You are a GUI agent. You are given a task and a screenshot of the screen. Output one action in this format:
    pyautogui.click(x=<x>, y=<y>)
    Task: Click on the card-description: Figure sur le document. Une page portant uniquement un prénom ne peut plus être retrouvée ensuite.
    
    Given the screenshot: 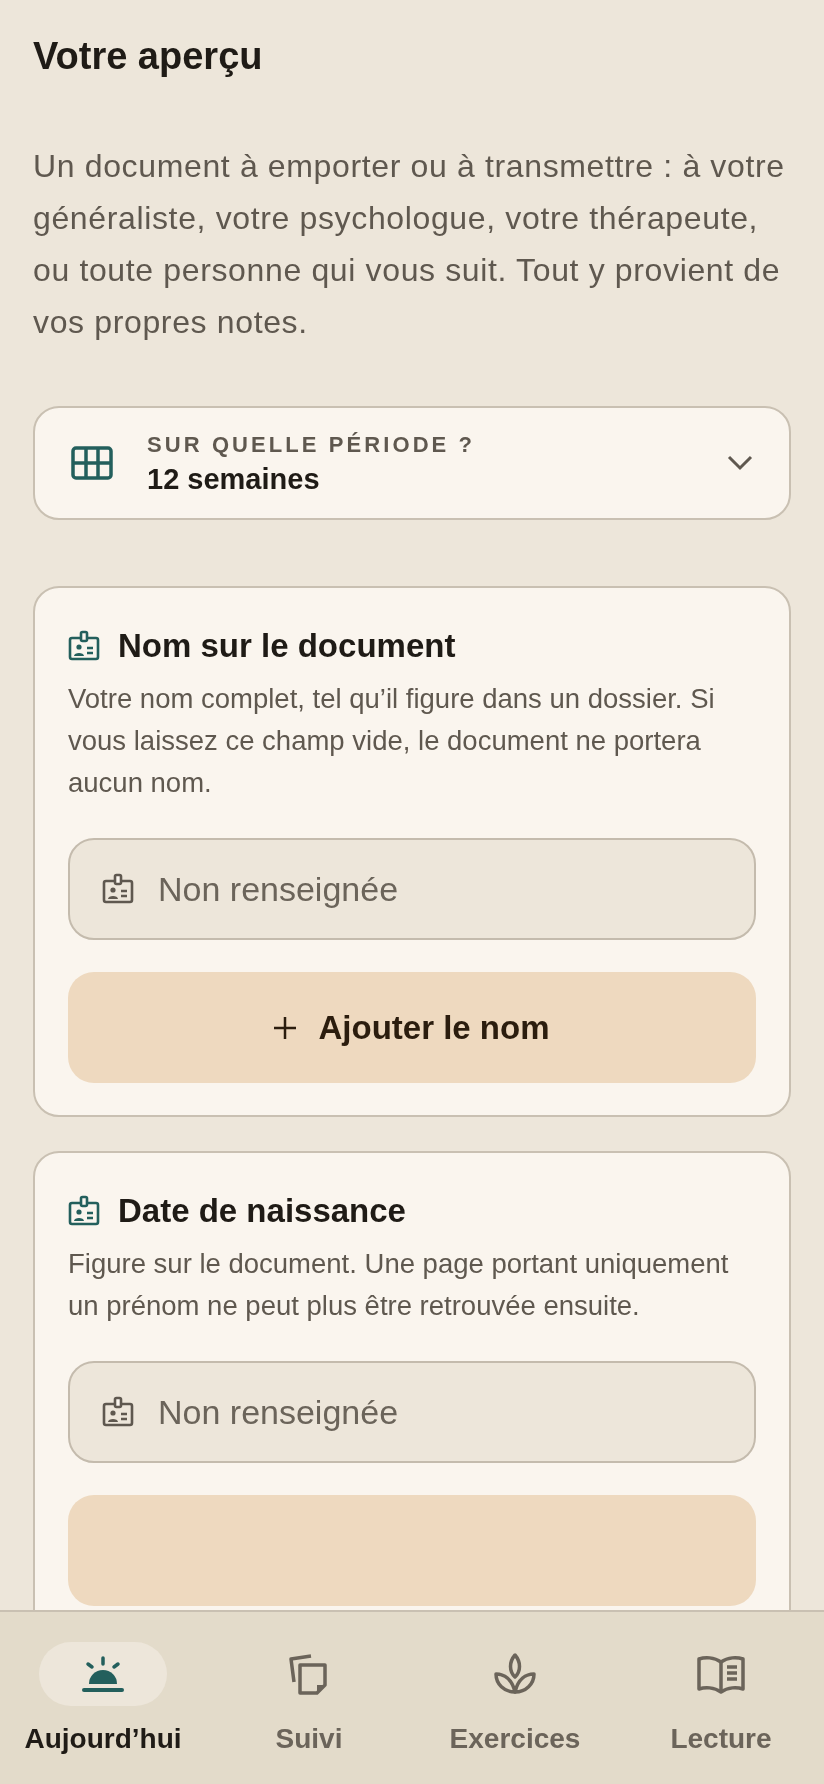 What is the action you would take?
    pyautogui.click(x=399, y=1285)
    